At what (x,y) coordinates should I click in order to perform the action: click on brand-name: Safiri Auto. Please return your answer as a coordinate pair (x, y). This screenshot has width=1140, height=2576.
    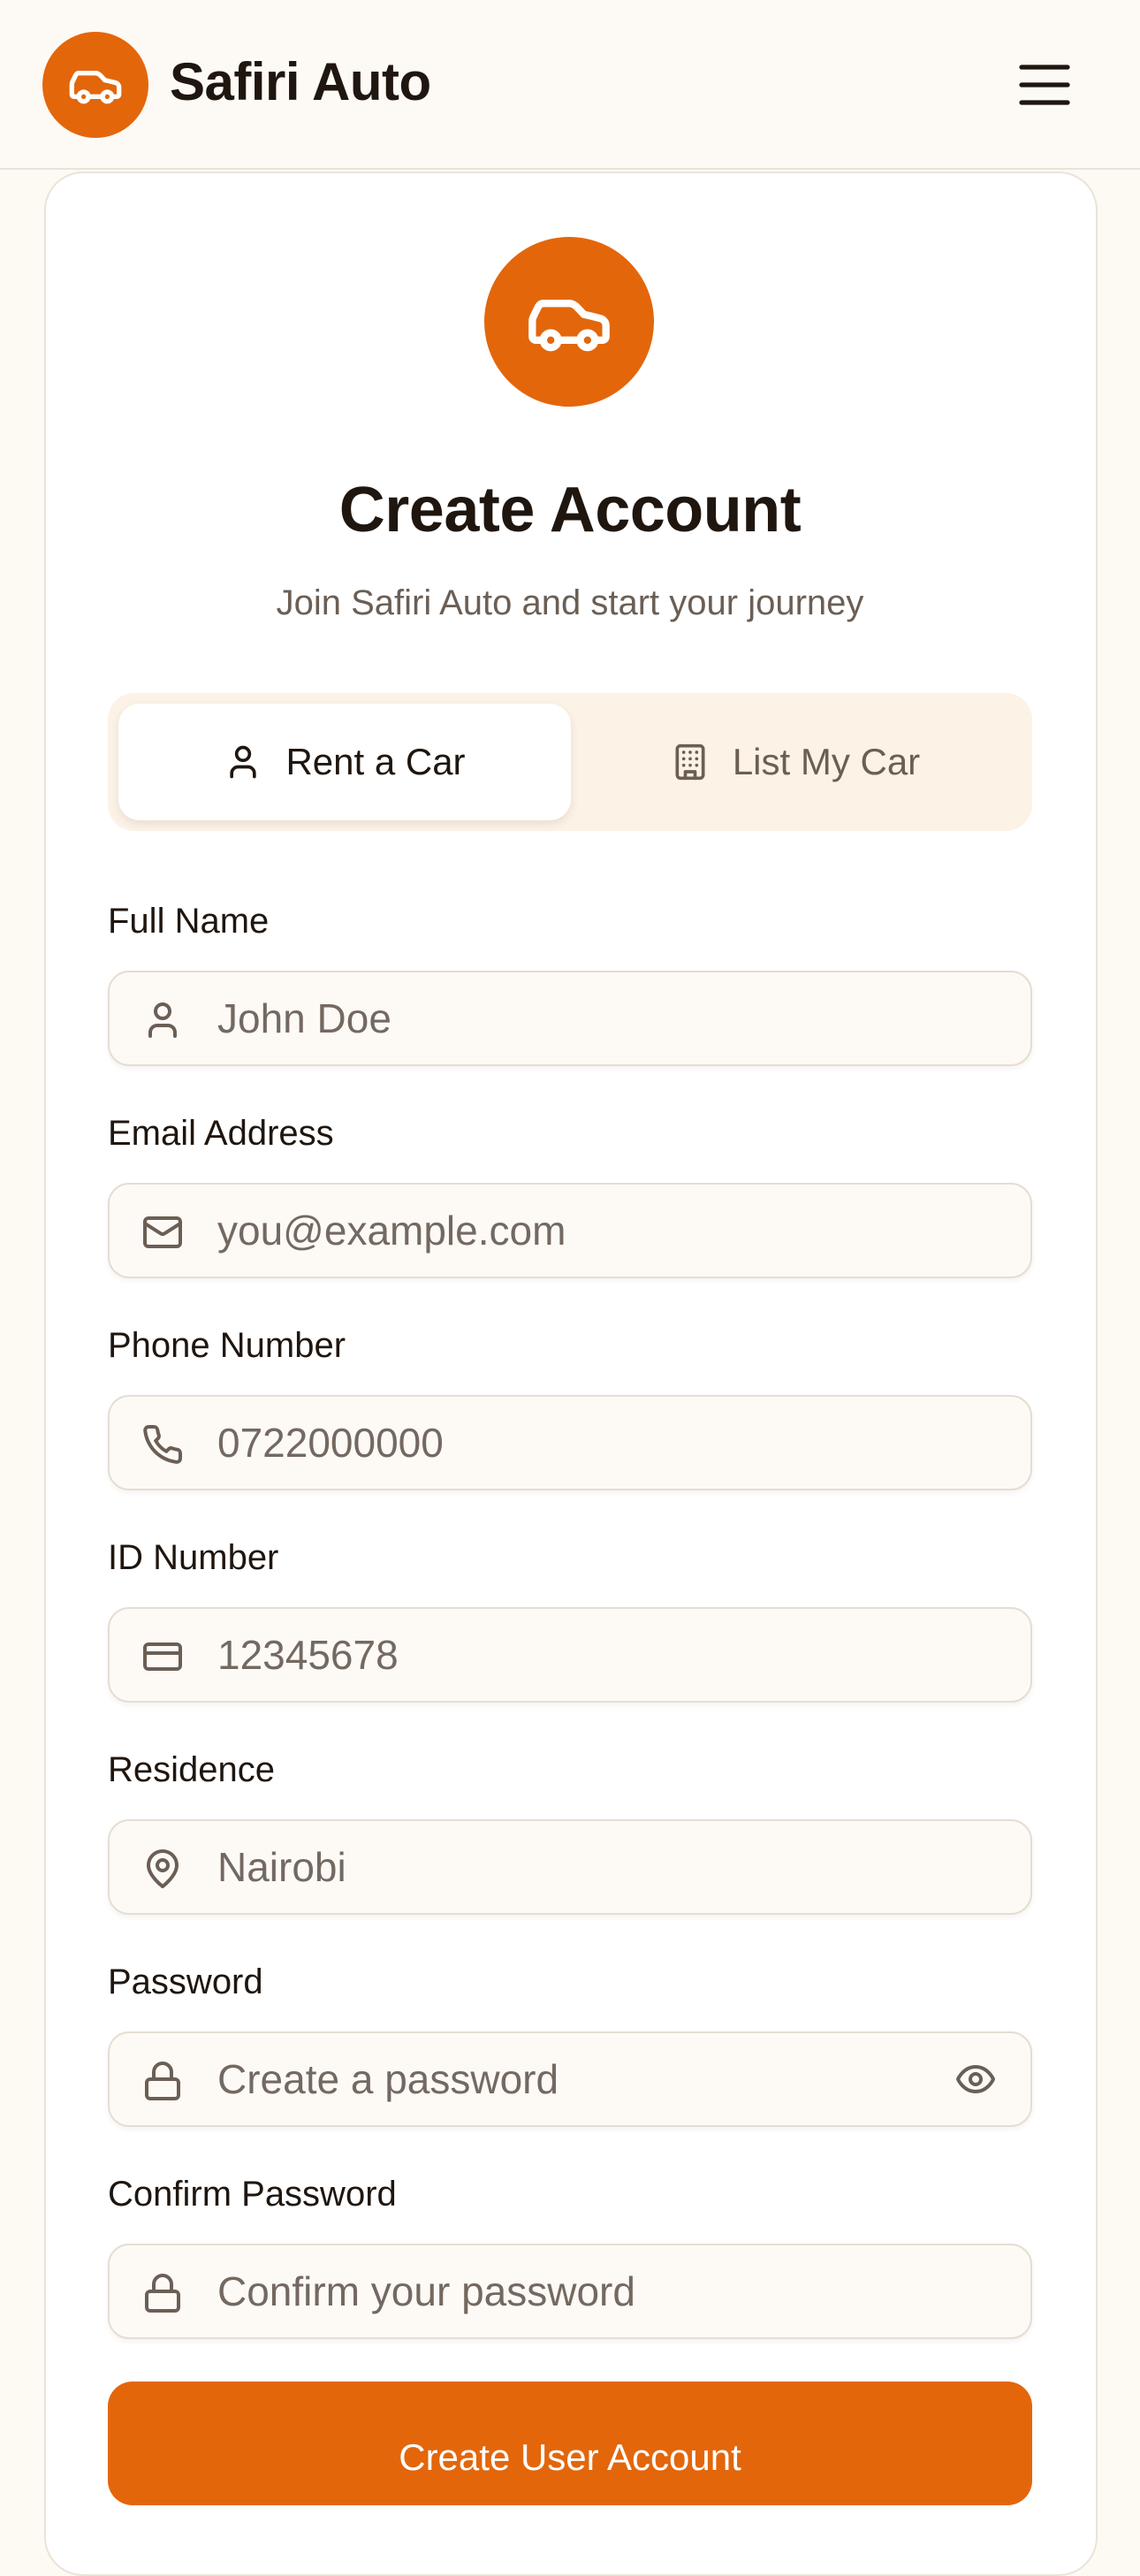
    Looking at the image, I should click on (300, 81).